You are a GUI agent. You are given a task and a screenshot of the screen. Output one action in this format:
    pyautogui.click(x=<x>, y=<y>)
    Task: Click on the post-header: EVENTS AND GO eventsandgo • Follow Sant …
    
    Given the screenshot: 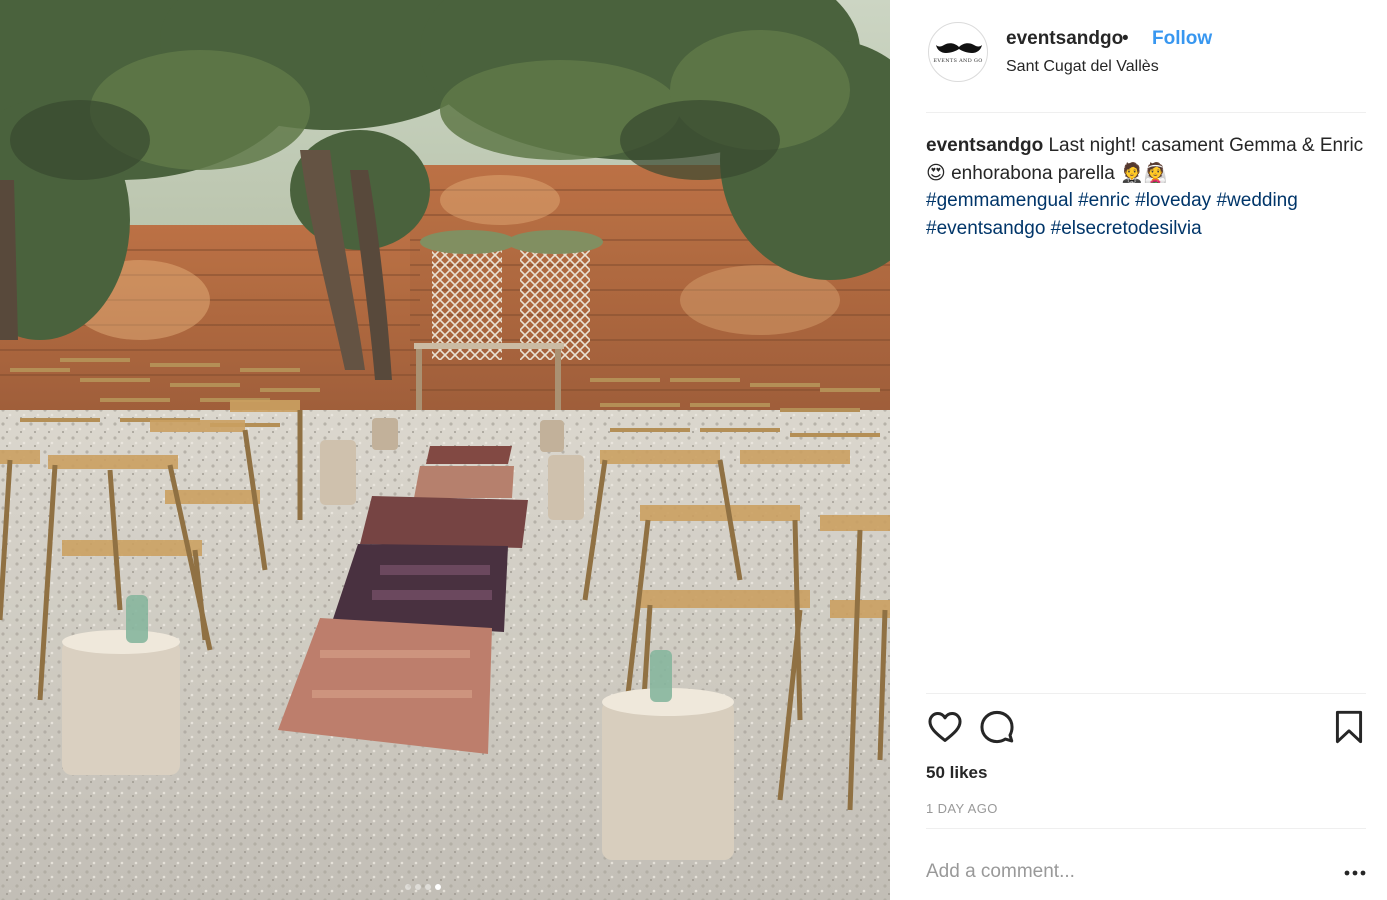 What is the action you would take?
    pyautogui.click(x=1146, y=66)
    